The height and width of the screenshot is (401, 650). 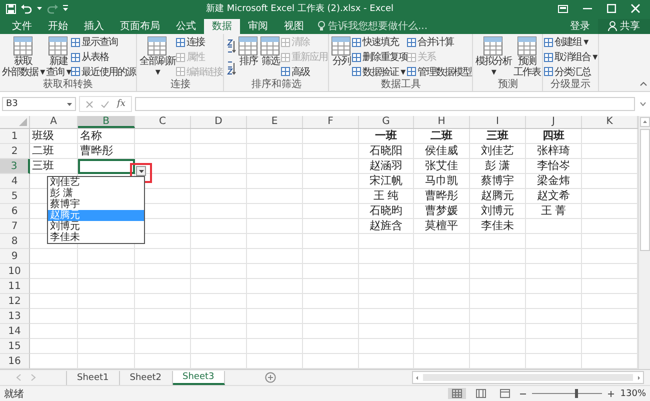 What do you see at coordinates (199, 42) in the screenshot?
I see `ribbon-button: 连接` at bounding box center [199, 42].